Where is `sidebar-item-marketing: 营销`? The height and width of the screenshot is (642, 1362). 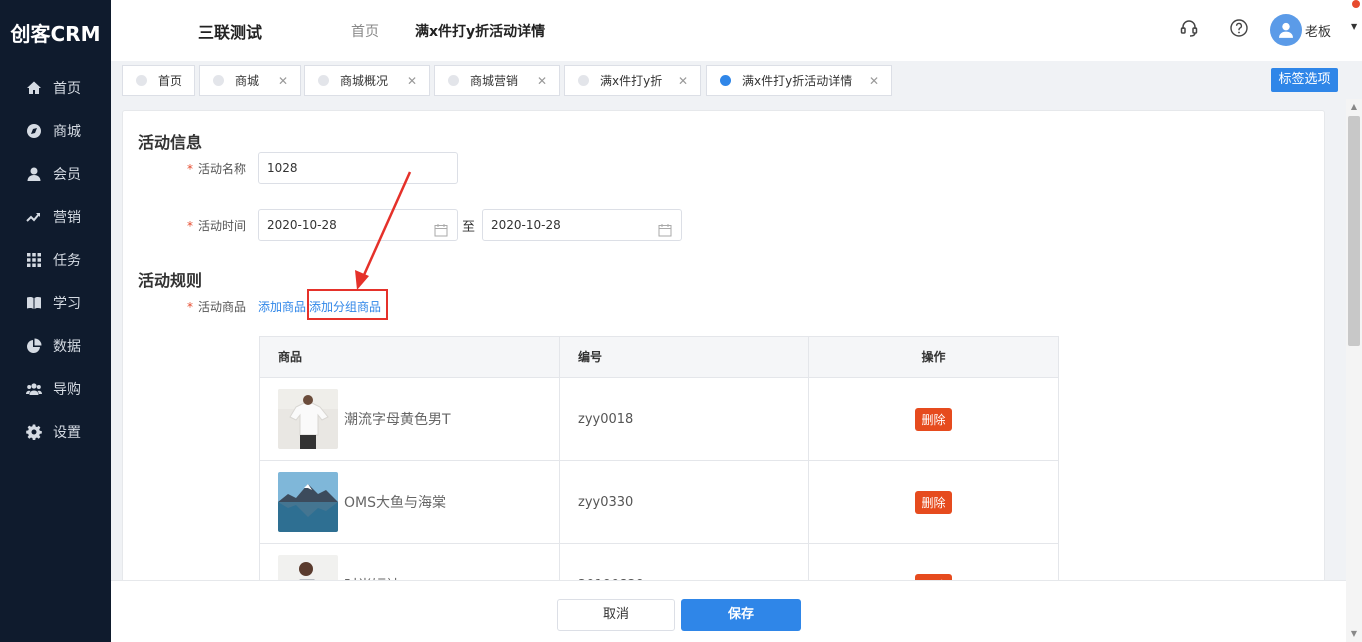 sidebar-item-marketing: 营销 is located at coordinates (55, 216).